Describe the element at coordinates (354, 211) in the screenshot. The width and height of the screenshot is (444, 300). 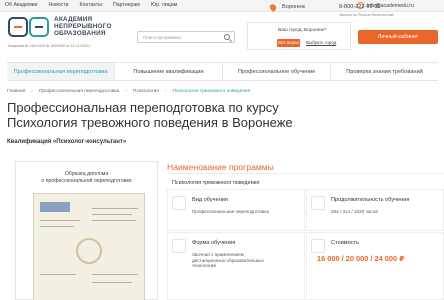
I see `duration-value: 264 / 314 / 1020 часов` at that location.